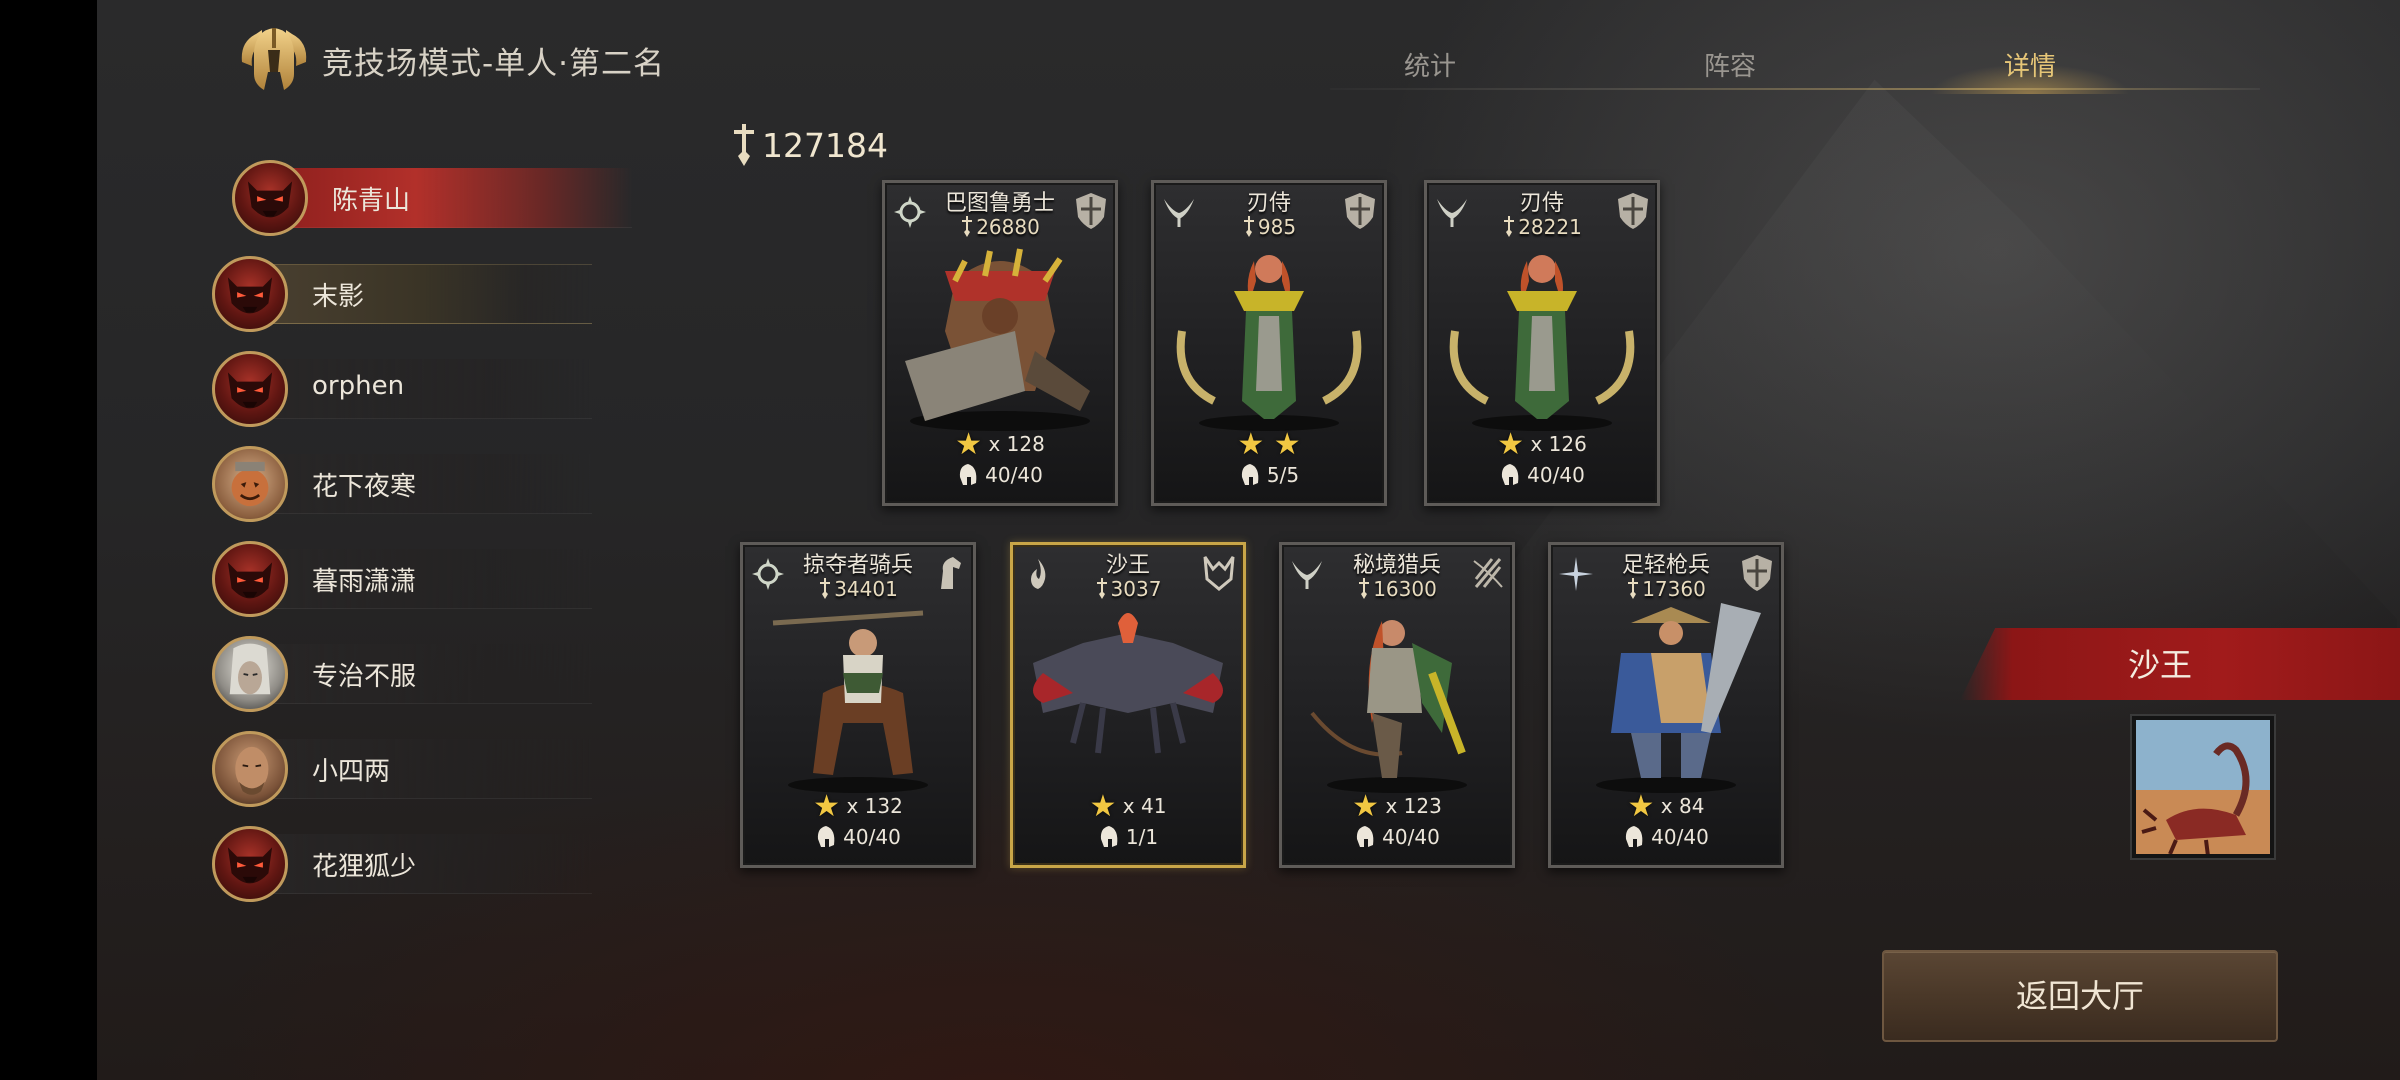 The height and width of the screenshot is (1080, 2400). Describe the element at coordinates (2159, 665) in the screenshot. I see `selected-unit-name: 沙王` at that location.